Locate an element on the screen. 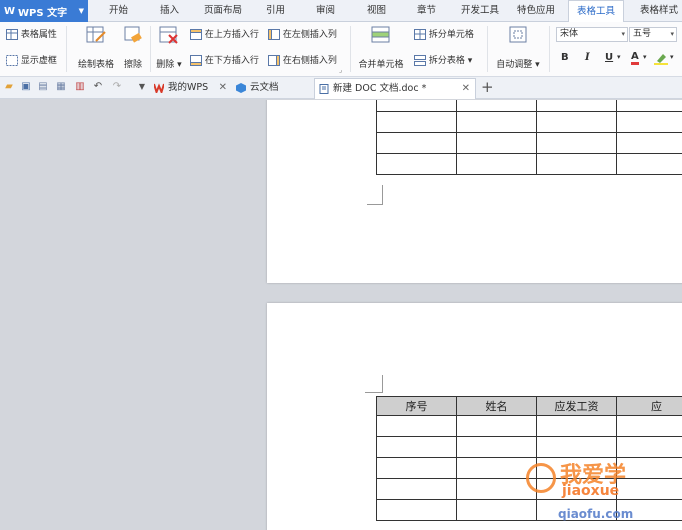 Image resolution: width=682 pixels, height=530 pixels. tab-start: 开始 is located at coordinates (118, 11).